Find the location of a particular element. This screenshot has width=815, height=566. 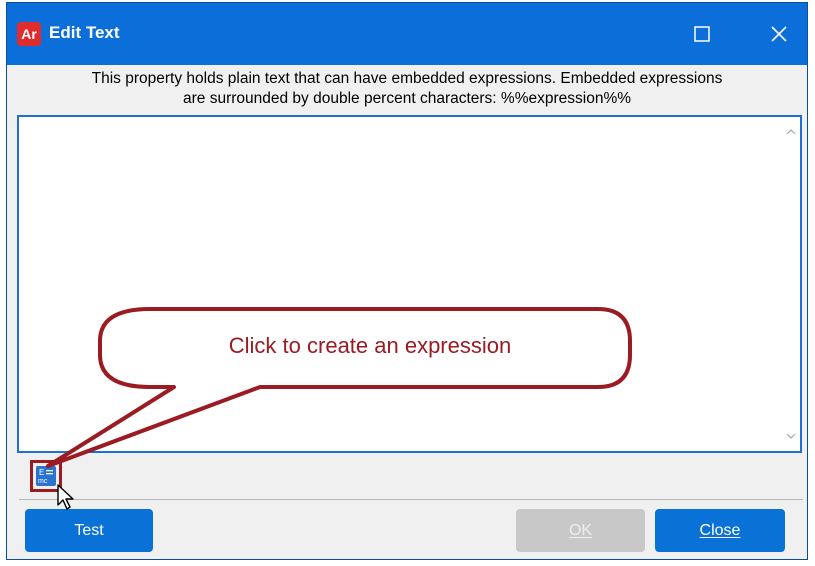

maximize-button is located at coordinates (702, 34).